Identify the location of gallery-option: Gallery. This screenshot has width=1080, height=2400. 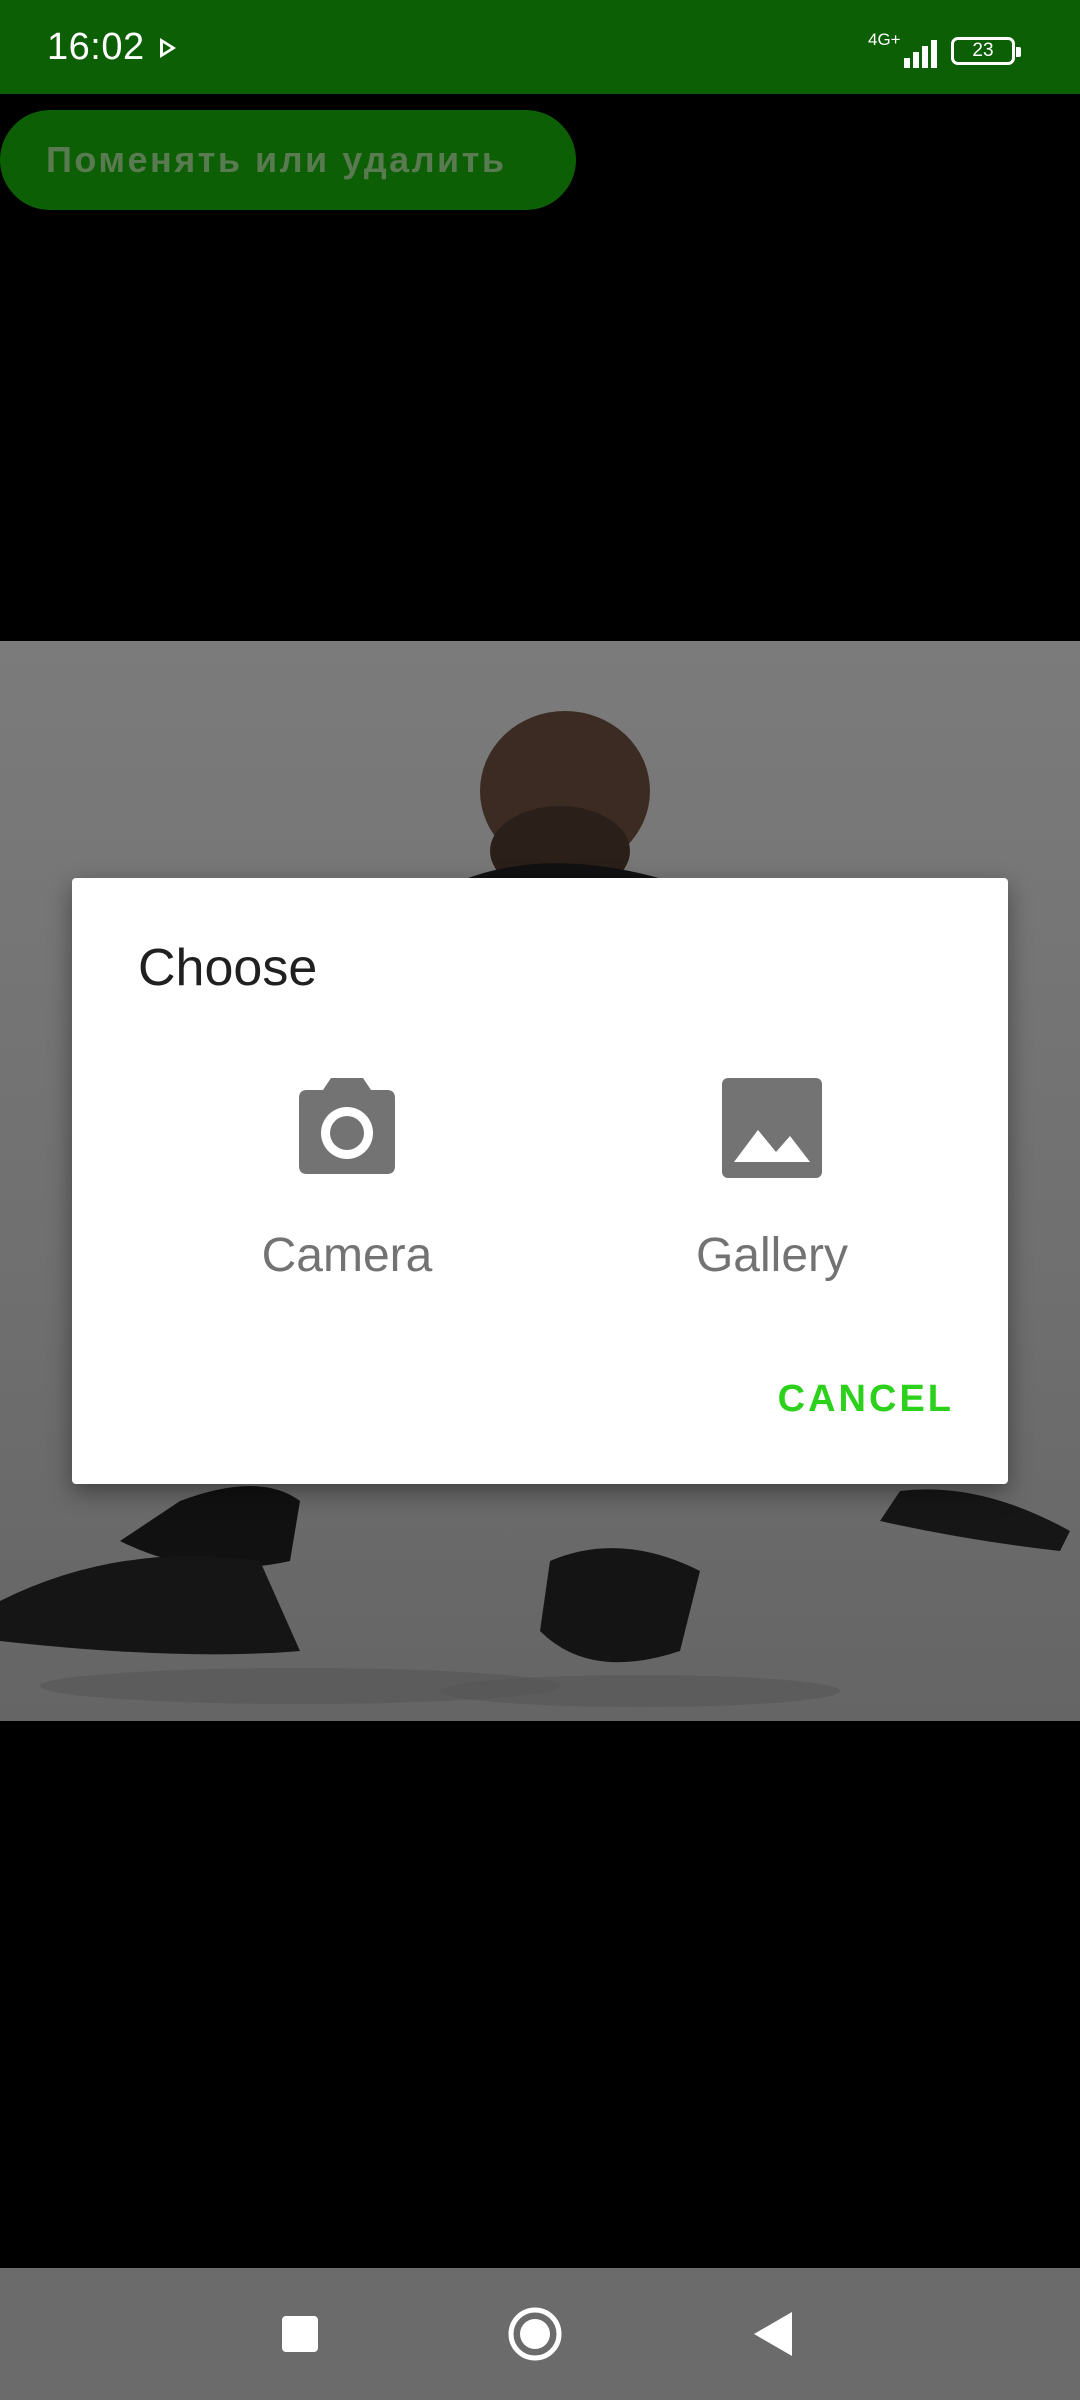
(772, 1180).